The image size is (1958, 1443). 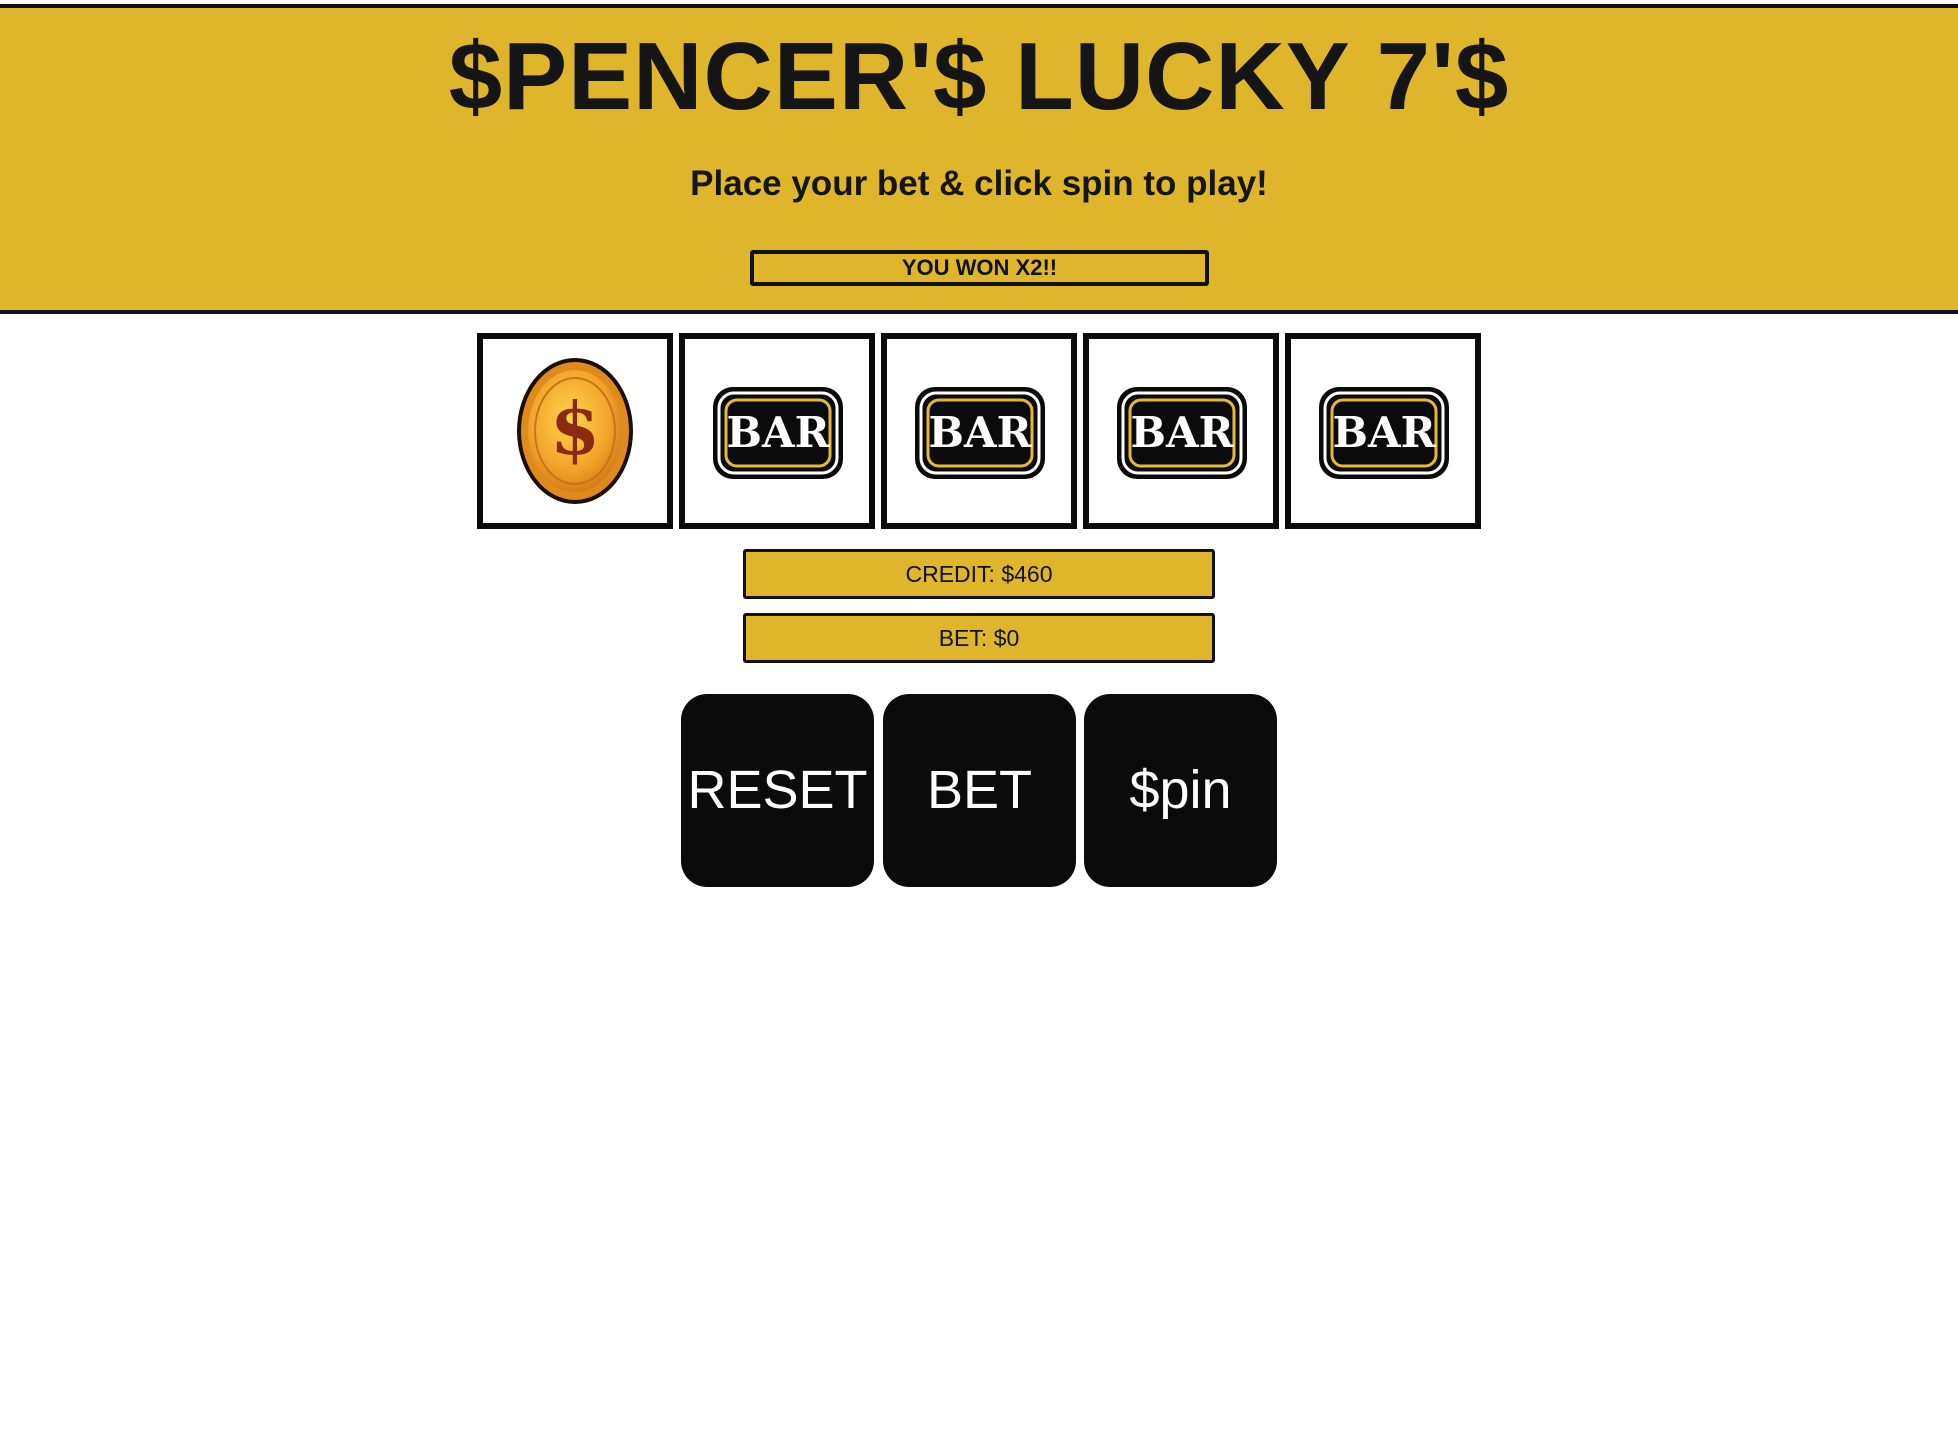 I want to click on spin-button: $pin, so click(x=1180, y=790).